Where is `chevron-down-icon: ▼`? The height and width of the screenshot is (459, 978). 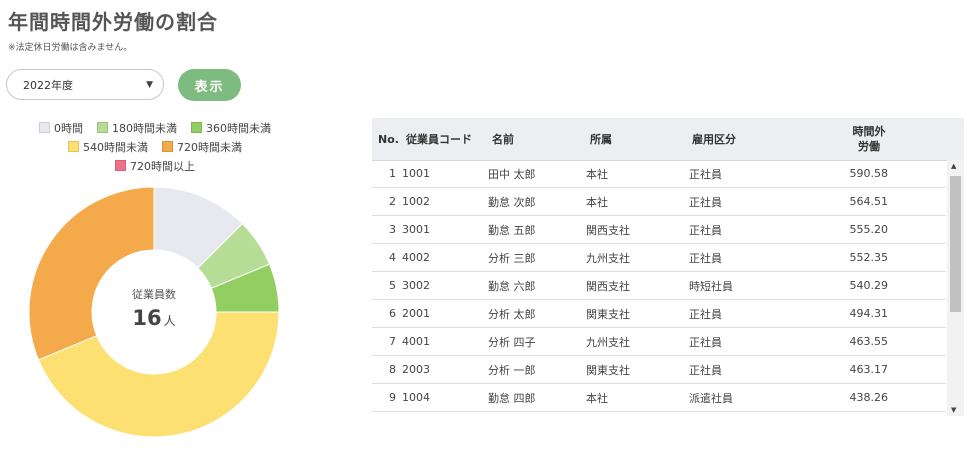
chevron-down-icon: ▼ is located at coordinates (149, 85).